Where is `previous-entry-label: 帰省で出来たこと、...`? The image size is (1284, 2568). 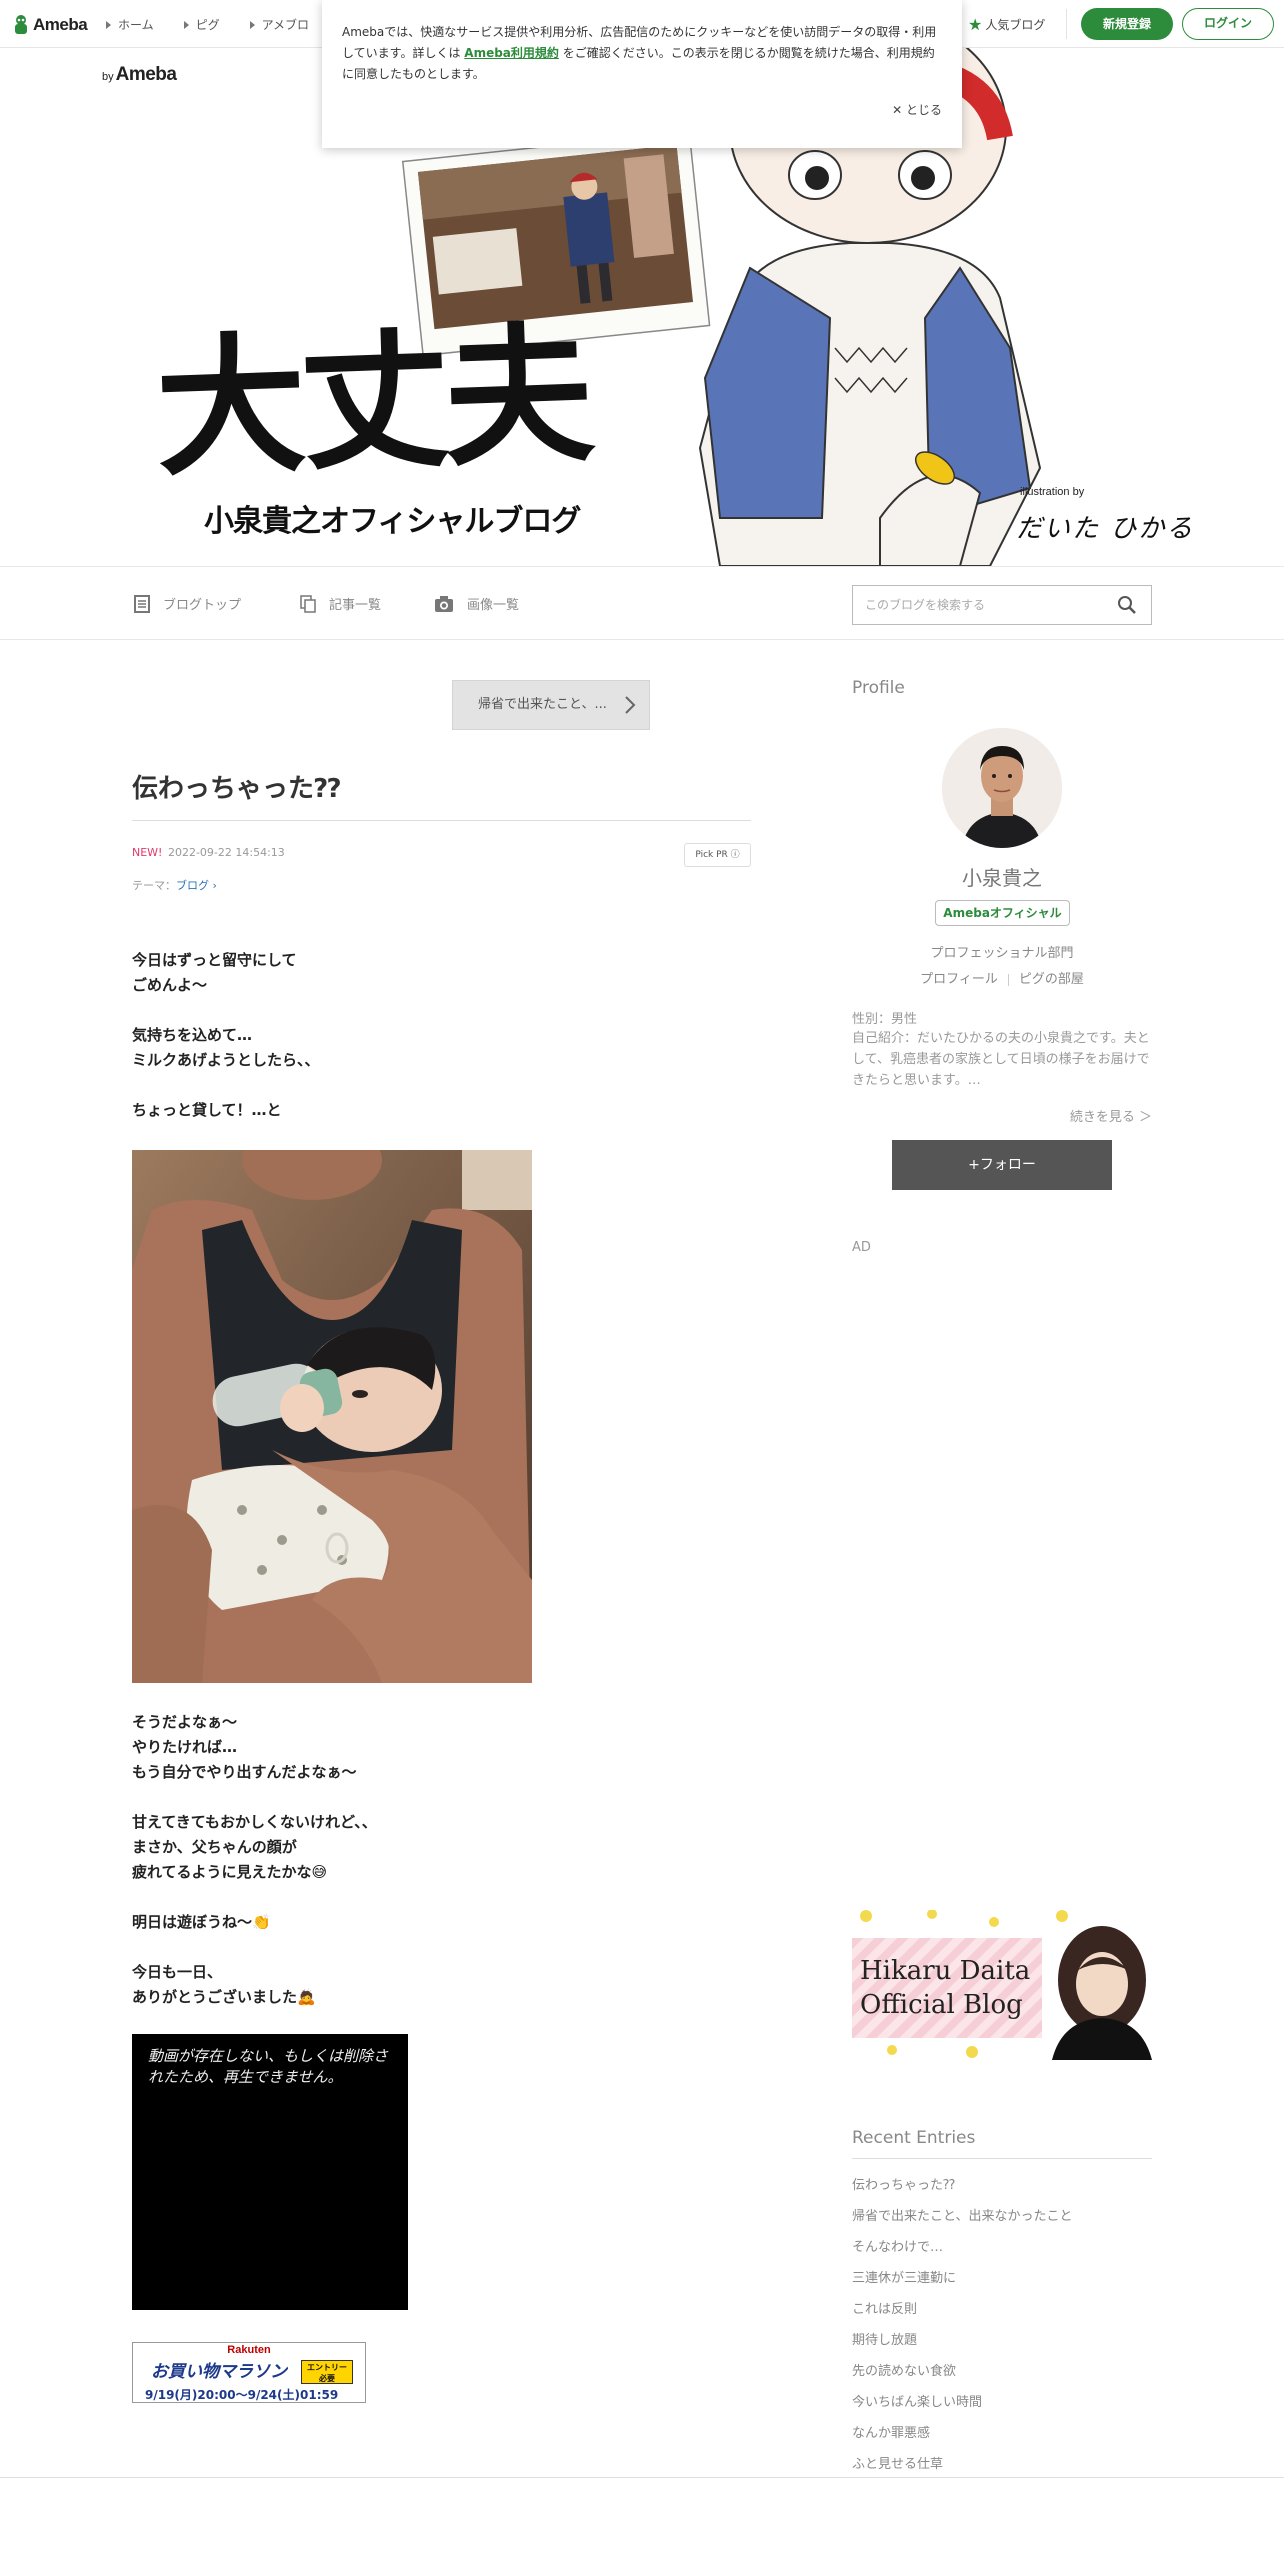 previous-entry-label: 帰省で出来たこと、... is located at coordinates (542, 704).